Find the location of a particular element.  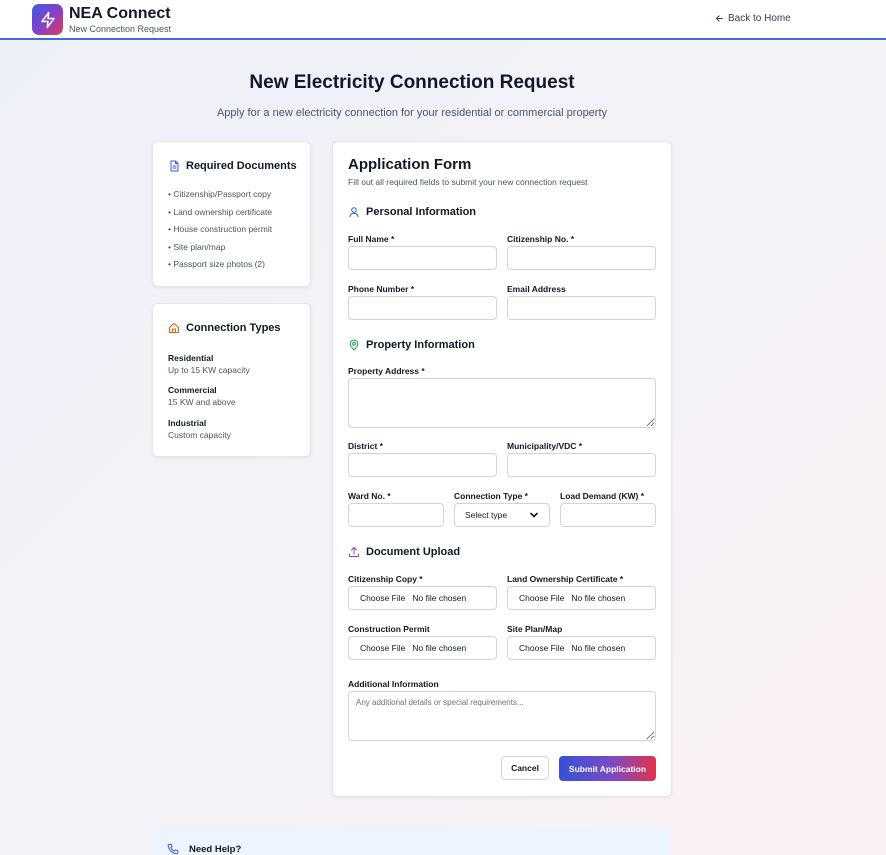

list-item: • Passport size photos (2) is located at coordinates (216, 264).